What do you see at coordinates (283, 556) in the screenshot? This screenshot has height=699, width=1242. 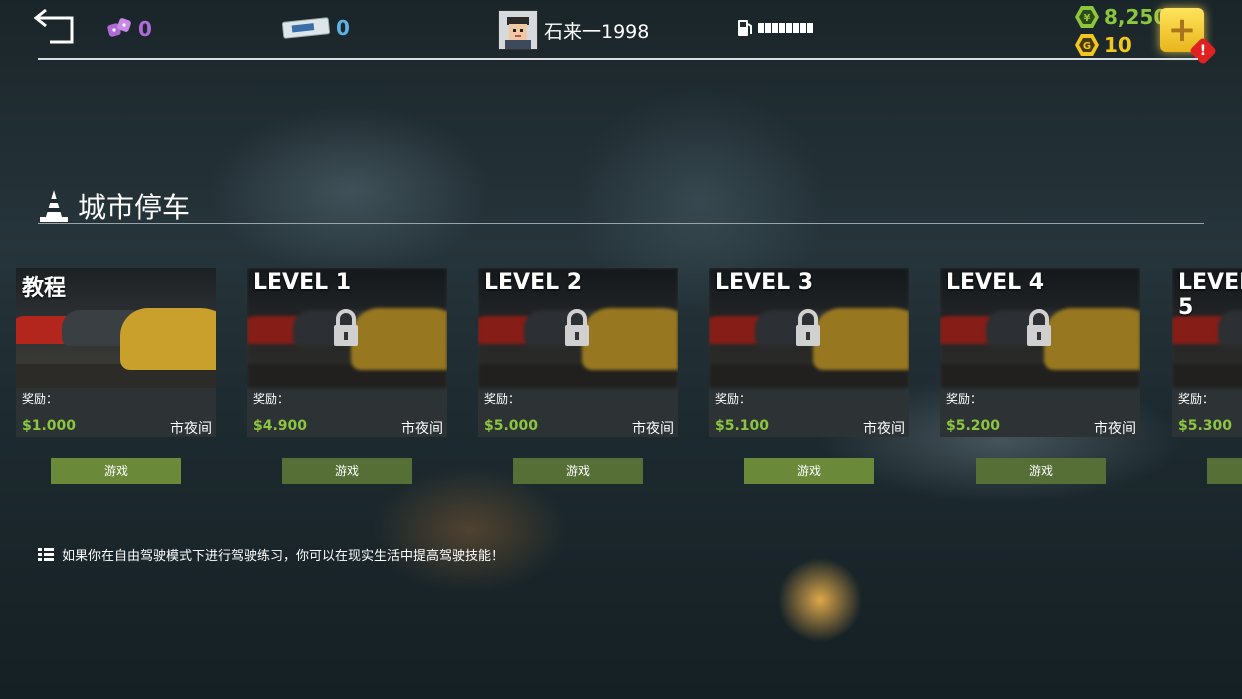 I see `tip-text: 如果你在自由驾驶模式下进行驾驶练习，你可以在现实生活中提高驾驶技能！` at bounding box center [283, 556].